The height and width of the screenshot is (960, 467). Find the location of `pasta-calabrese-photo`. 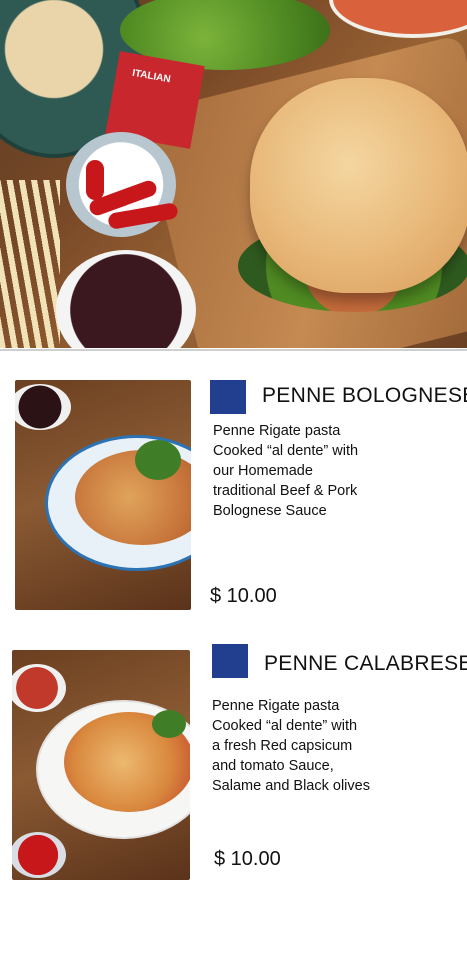

pasta-calabrese-photo is located at coordinates (101, 765).